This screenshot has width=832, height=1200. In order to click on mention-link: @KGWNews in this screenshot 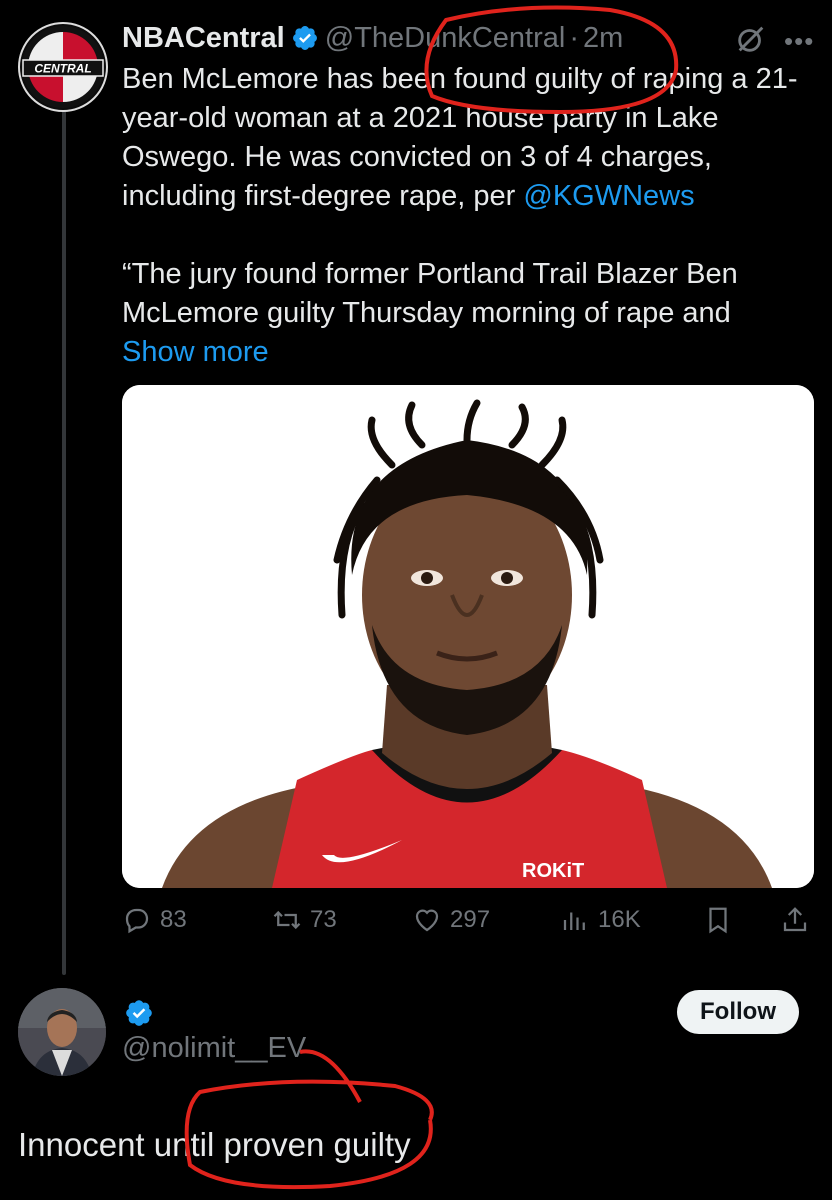, I will do `click(608, 196)`.